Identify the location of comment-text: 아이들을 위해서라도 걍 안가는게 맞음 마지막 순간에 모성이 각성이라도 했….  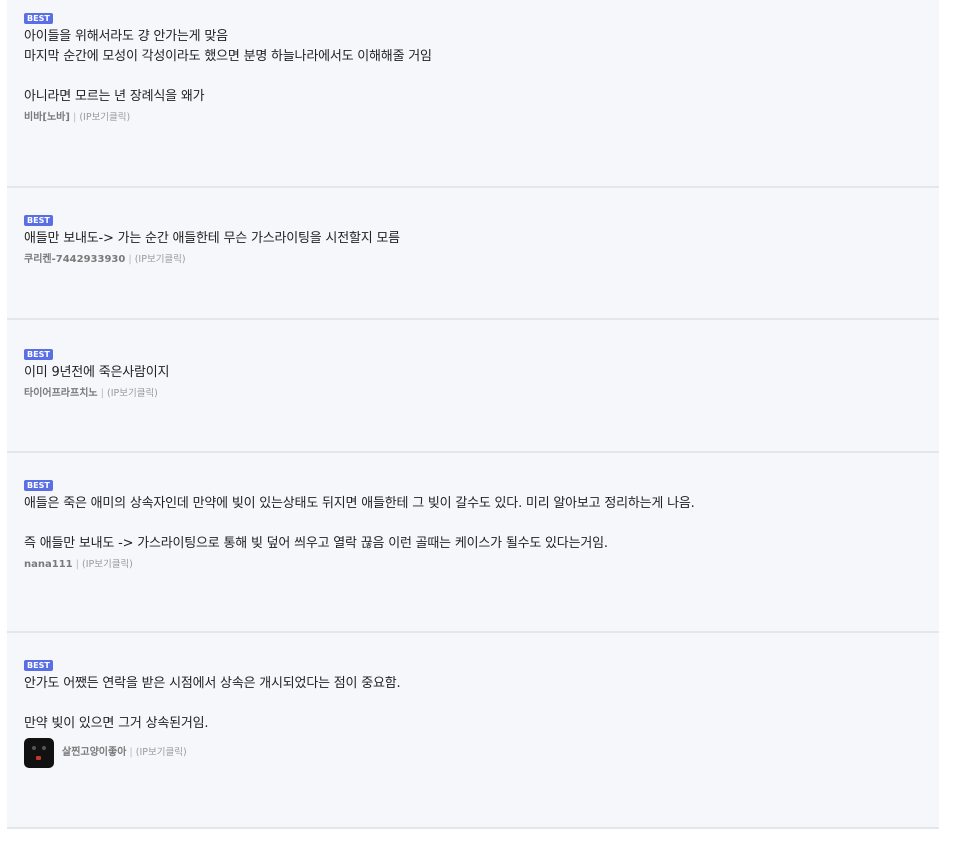
(228, 66).